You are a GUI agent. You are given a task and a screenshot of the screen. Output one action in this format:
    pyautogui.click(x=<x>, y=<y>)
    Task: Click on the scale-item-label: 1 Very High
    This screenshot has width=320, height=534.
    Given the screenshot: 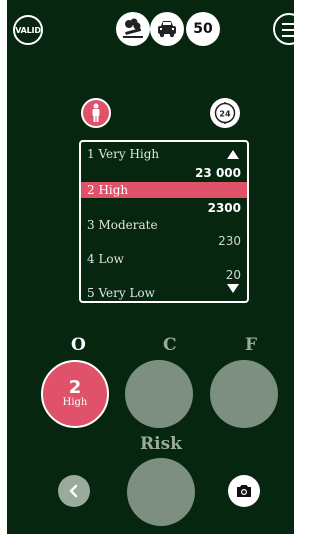 What is the action you would take?
    pyautogui.click(x=123, y=154)
    